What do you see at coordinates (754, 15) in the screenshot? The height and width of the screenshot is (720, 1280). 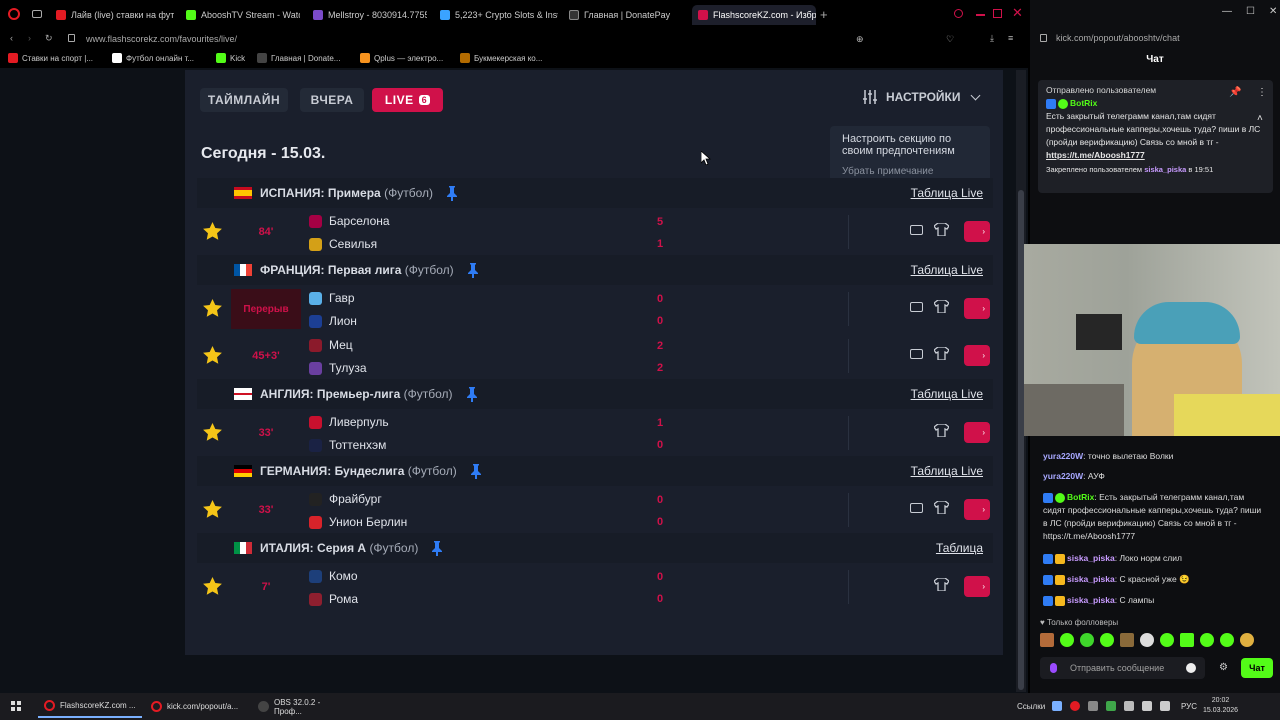 I see `tab-6-active: FlashscoreKZ.com - Избр` at bounding box center [754, 15].